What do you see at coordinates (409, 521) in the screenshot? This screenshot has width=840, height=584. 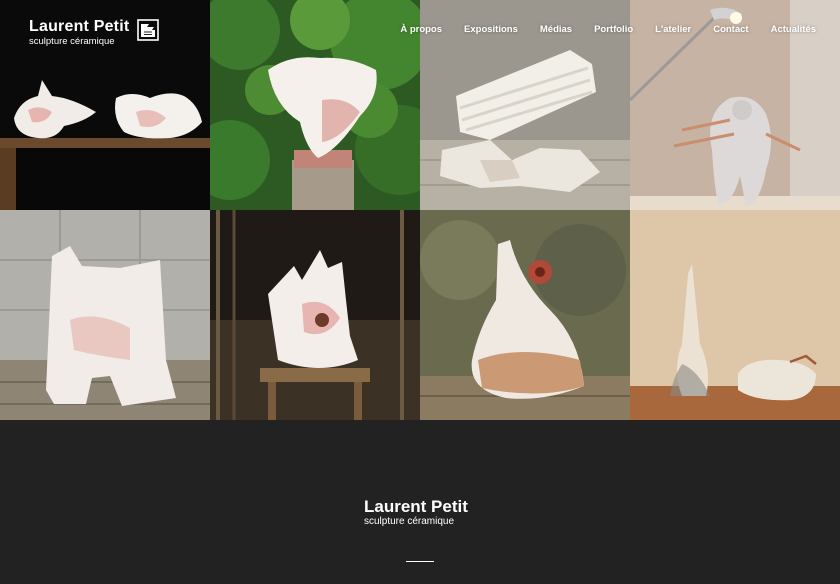 I see `footer-brand-tagline: sculpture céramique` at bounding box center [409, 521].